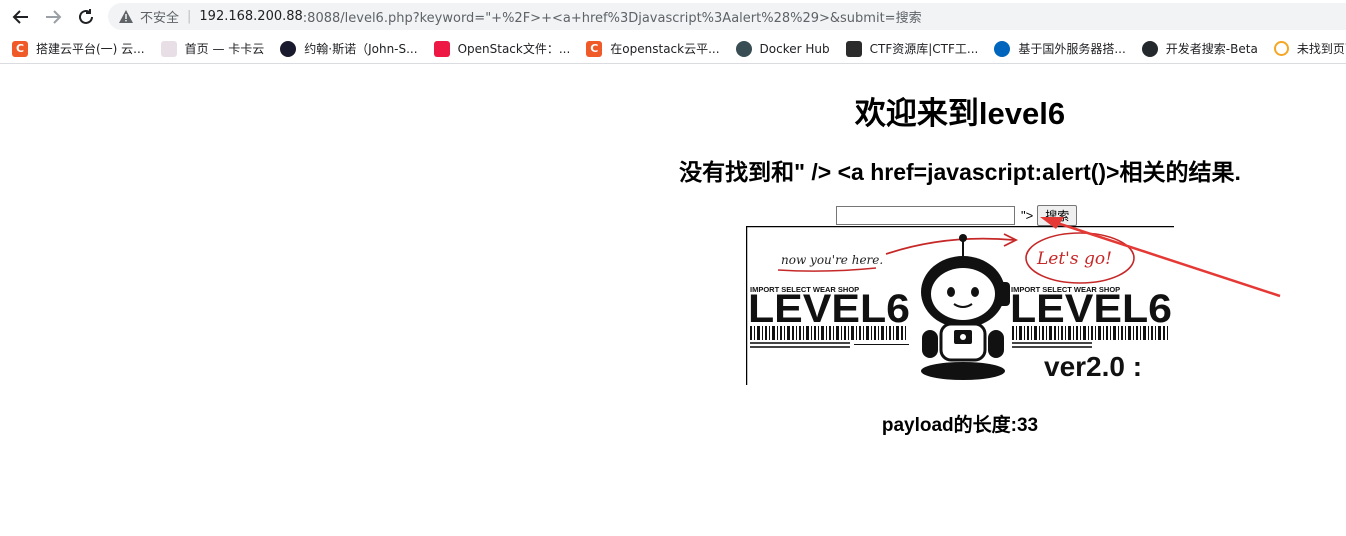 The height and width of the screenshot is (536, 1346). I want to click on reload-button, so click(86, 17).